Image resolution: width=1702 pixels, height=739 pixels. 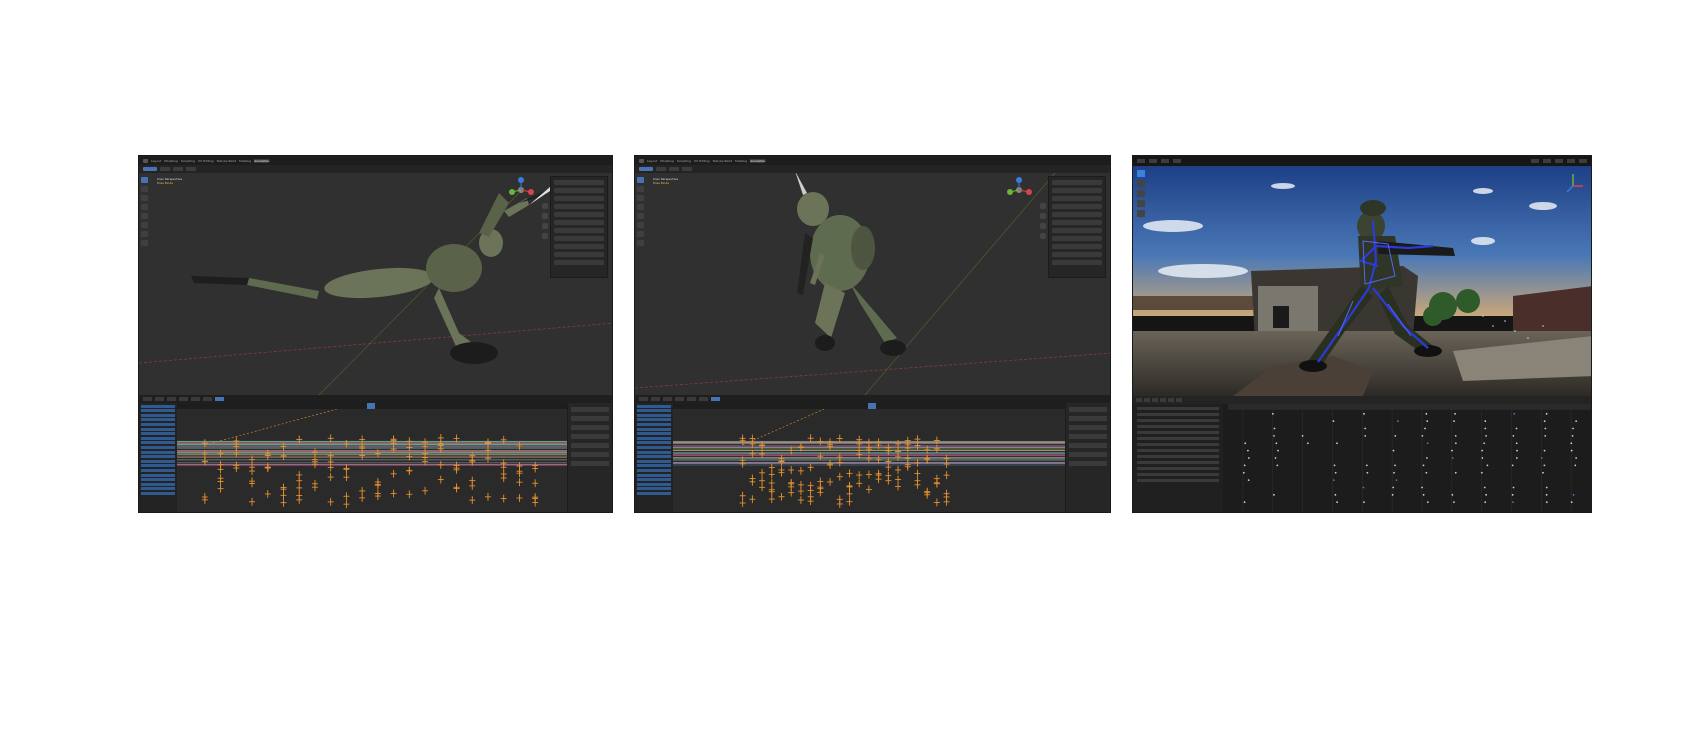 What do you see at coordinates (1155, 400) in the screenshot?
I see `filter-icon` at bounding box center [1155, 400].